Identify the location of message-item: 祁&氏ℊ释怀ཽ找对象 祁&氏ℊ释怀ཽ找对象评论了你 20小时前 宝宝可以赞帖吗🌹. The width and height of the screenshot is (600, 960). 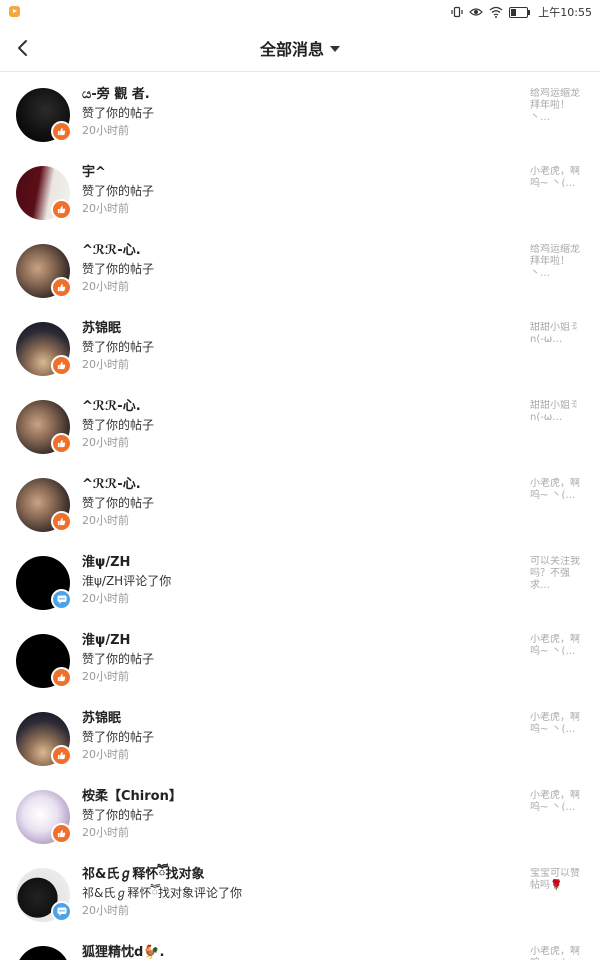
(300, 891).